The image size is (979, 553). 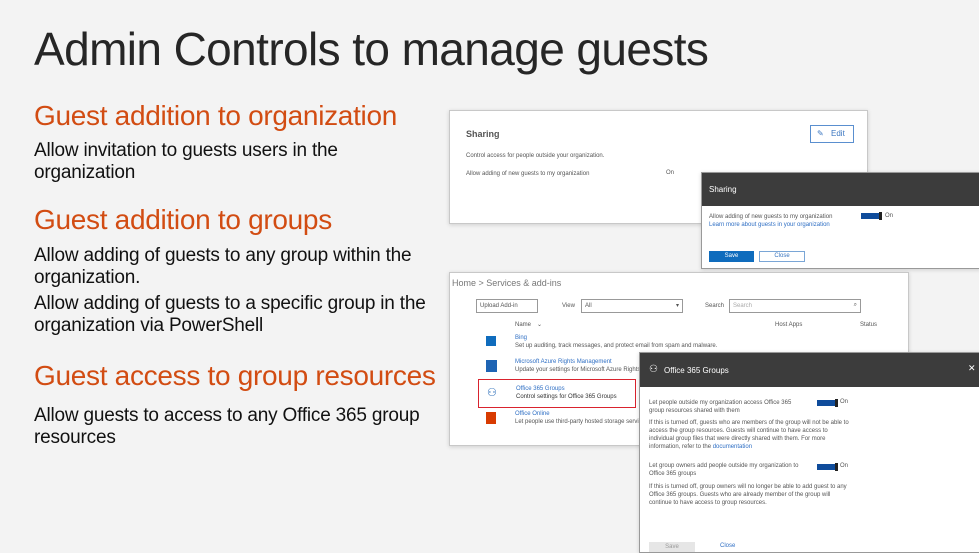 I want to click on row-name: Office Online, so click(x=532, y=414).